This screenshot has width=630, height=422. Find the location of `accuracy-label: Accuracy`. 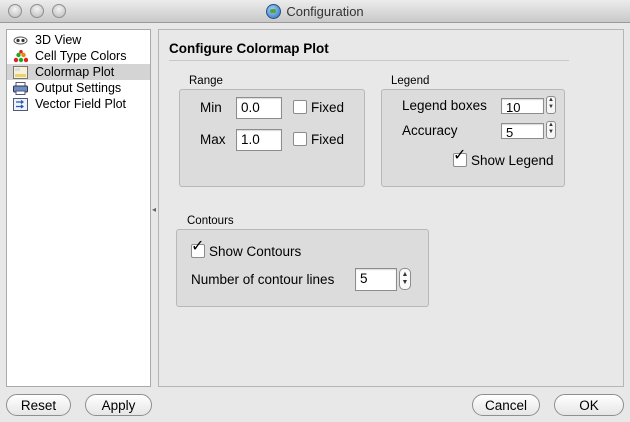

accuracy-label: Accuracy is located at coordinates (430, 130).